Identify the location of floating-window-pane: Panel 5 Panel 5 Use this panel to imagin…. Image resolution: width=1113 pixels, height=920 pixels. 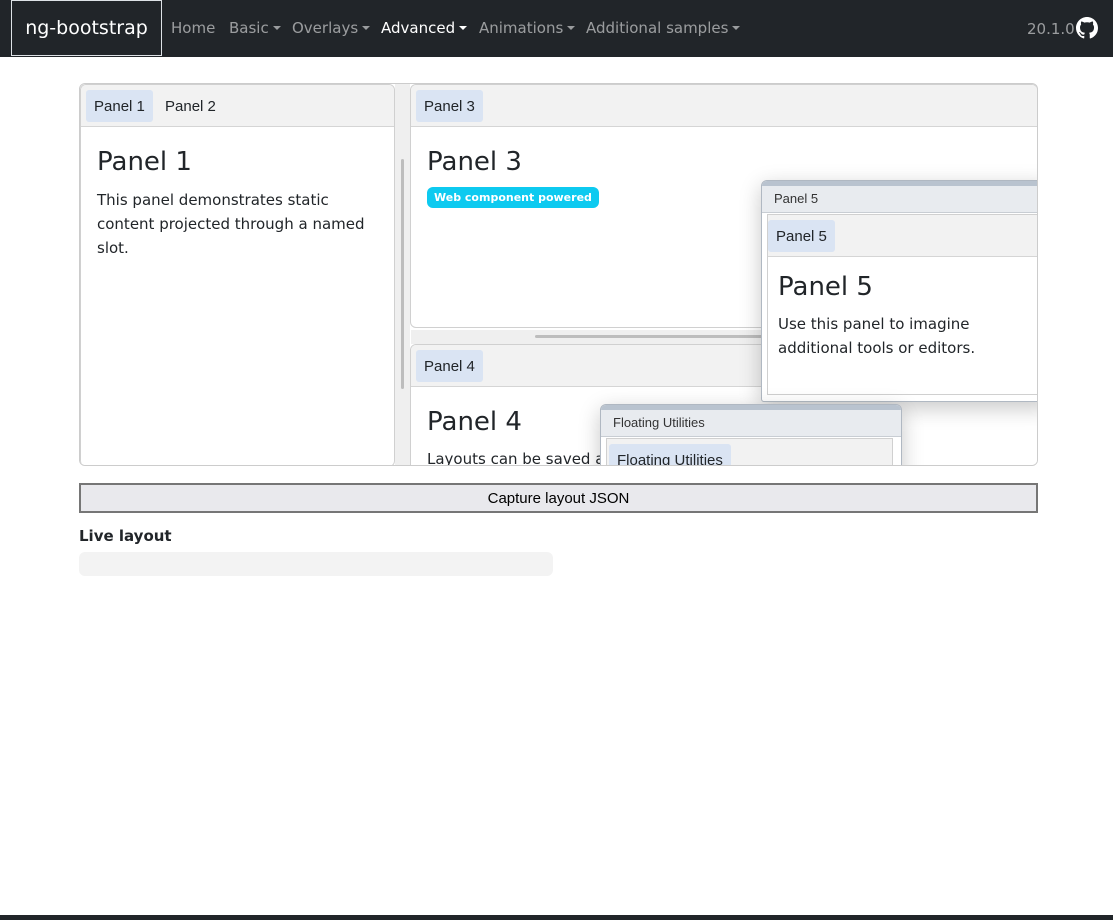
(902, 304).